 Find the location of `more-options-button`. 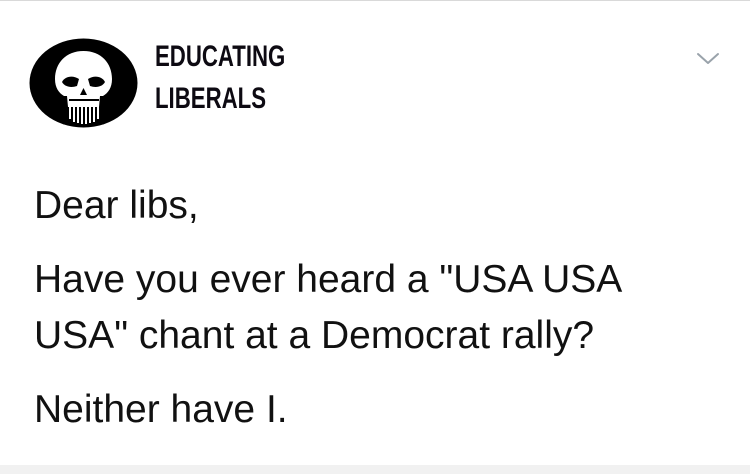

more-options-button is located at coordinates (708, 58).